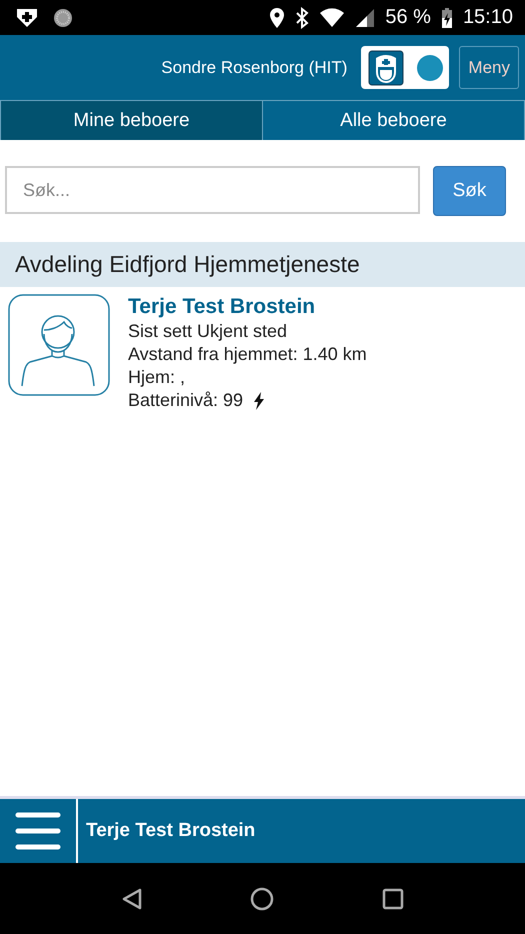 This screenshot has width=525, height=934. I want to click on resident-detail: Avstand fra hjemmet: 1.40 km, so click(247, 354).